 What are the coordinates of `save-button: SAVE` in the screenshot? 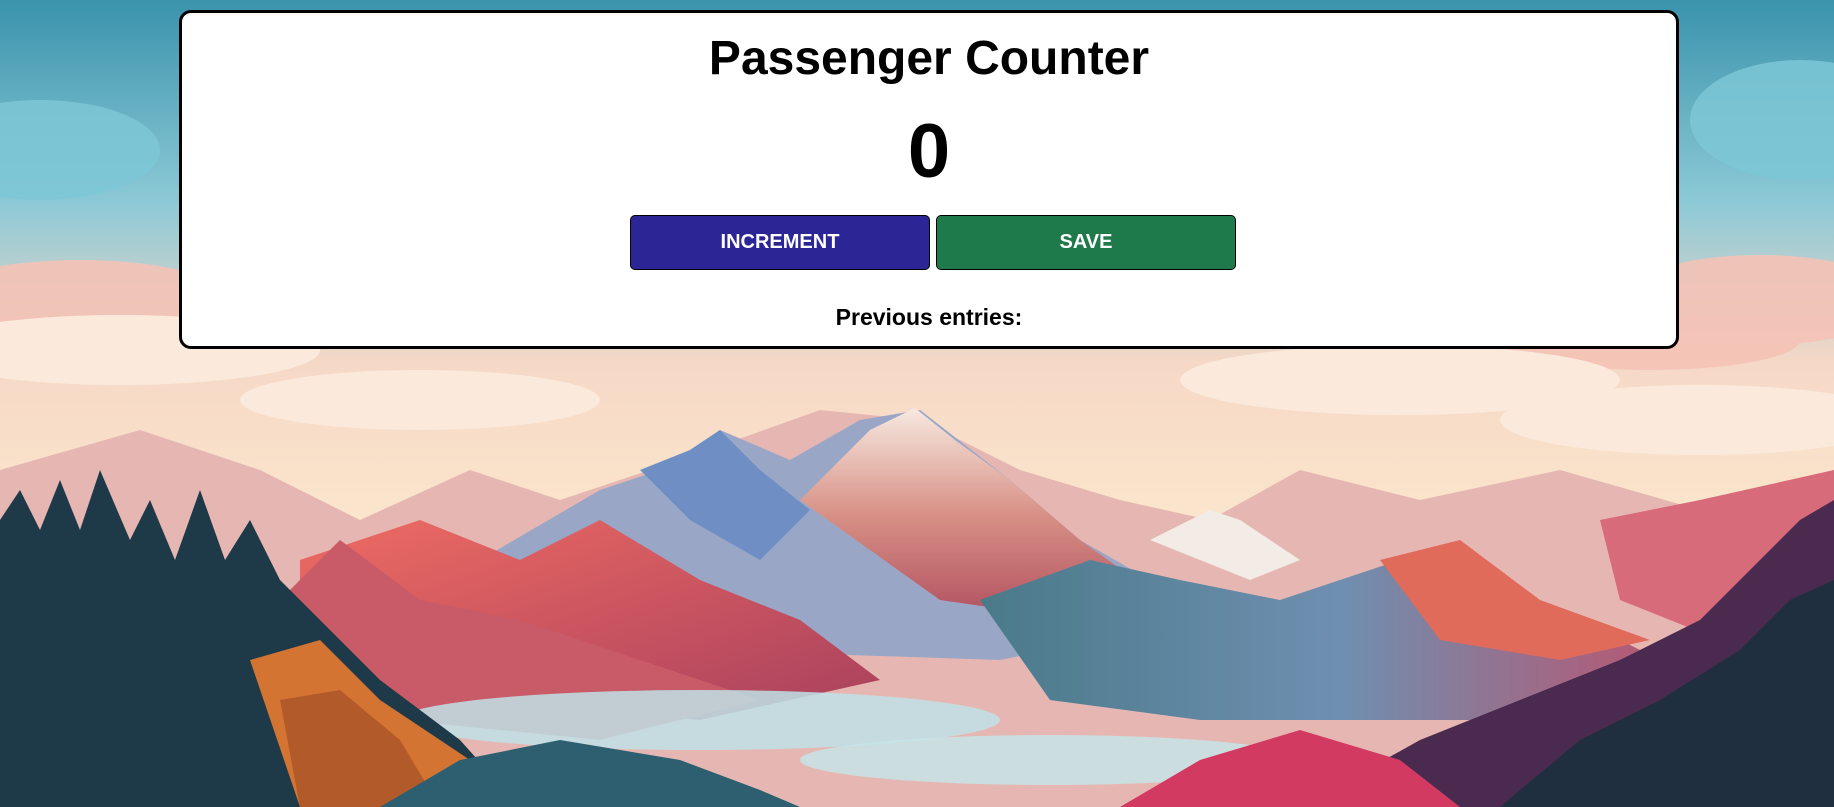 It's located at (1086, 242).